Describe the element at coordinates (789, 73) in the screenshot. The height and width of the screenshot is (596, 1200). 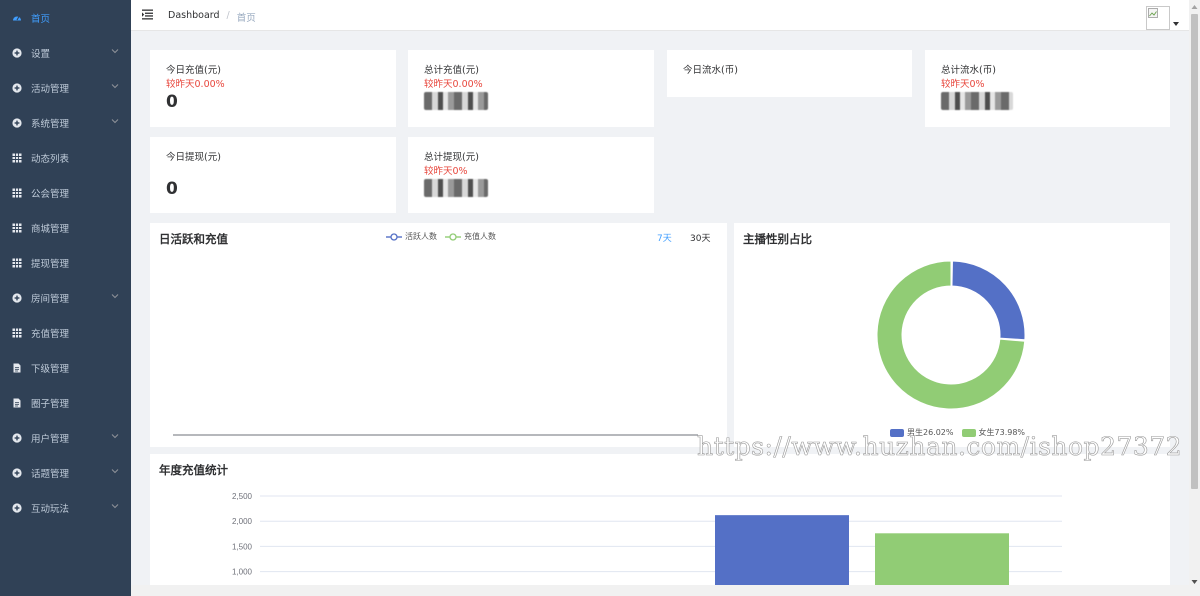
I see `stat-card-today-flow: 今日流水(币)` at that location.